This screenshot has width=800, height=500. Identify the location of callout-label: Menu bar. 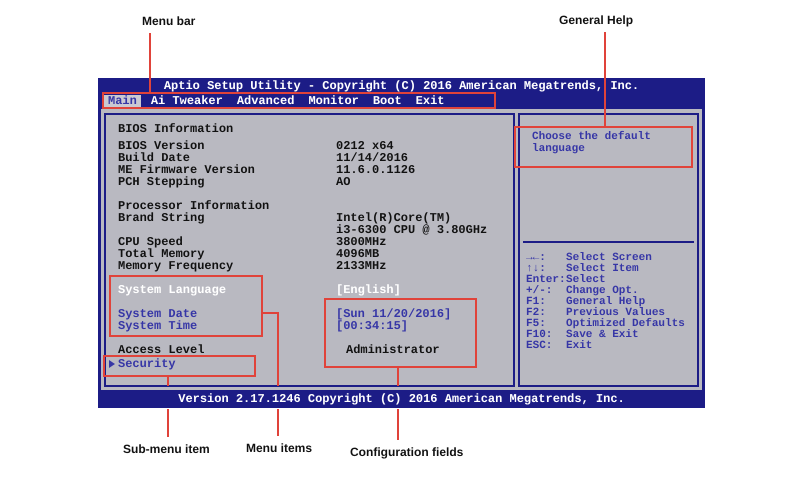
(169, 21).